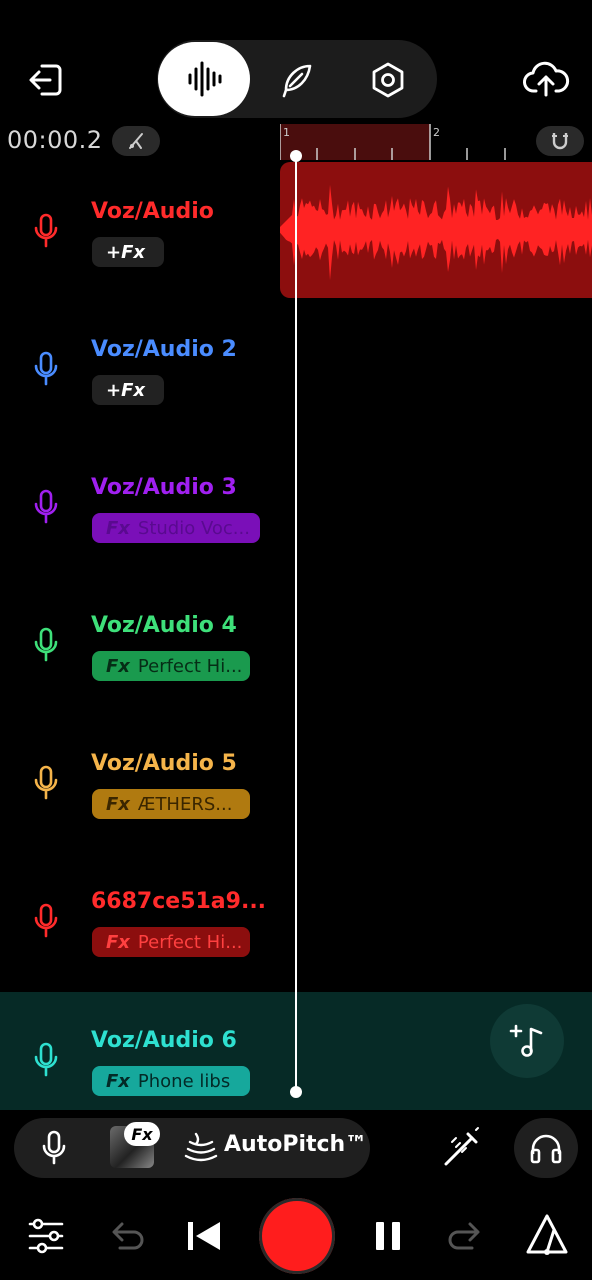 Image resolution: width=592 pixels, height=1280 pixels. I want to click on upload-button, so click(546, 79).